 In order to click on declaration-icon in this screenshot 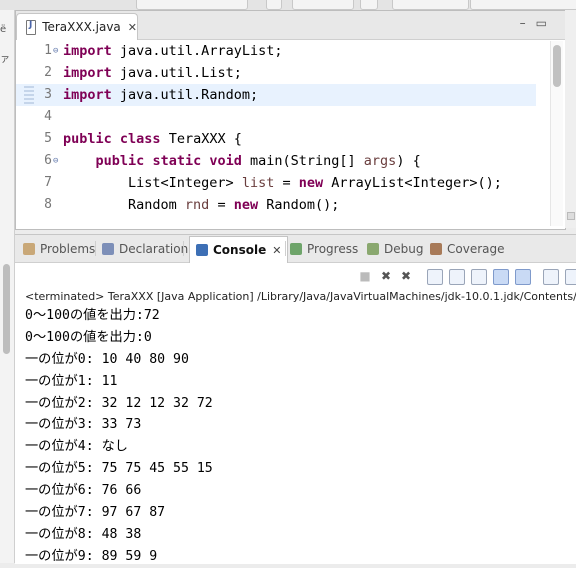, I will do `click(108, 248)`.